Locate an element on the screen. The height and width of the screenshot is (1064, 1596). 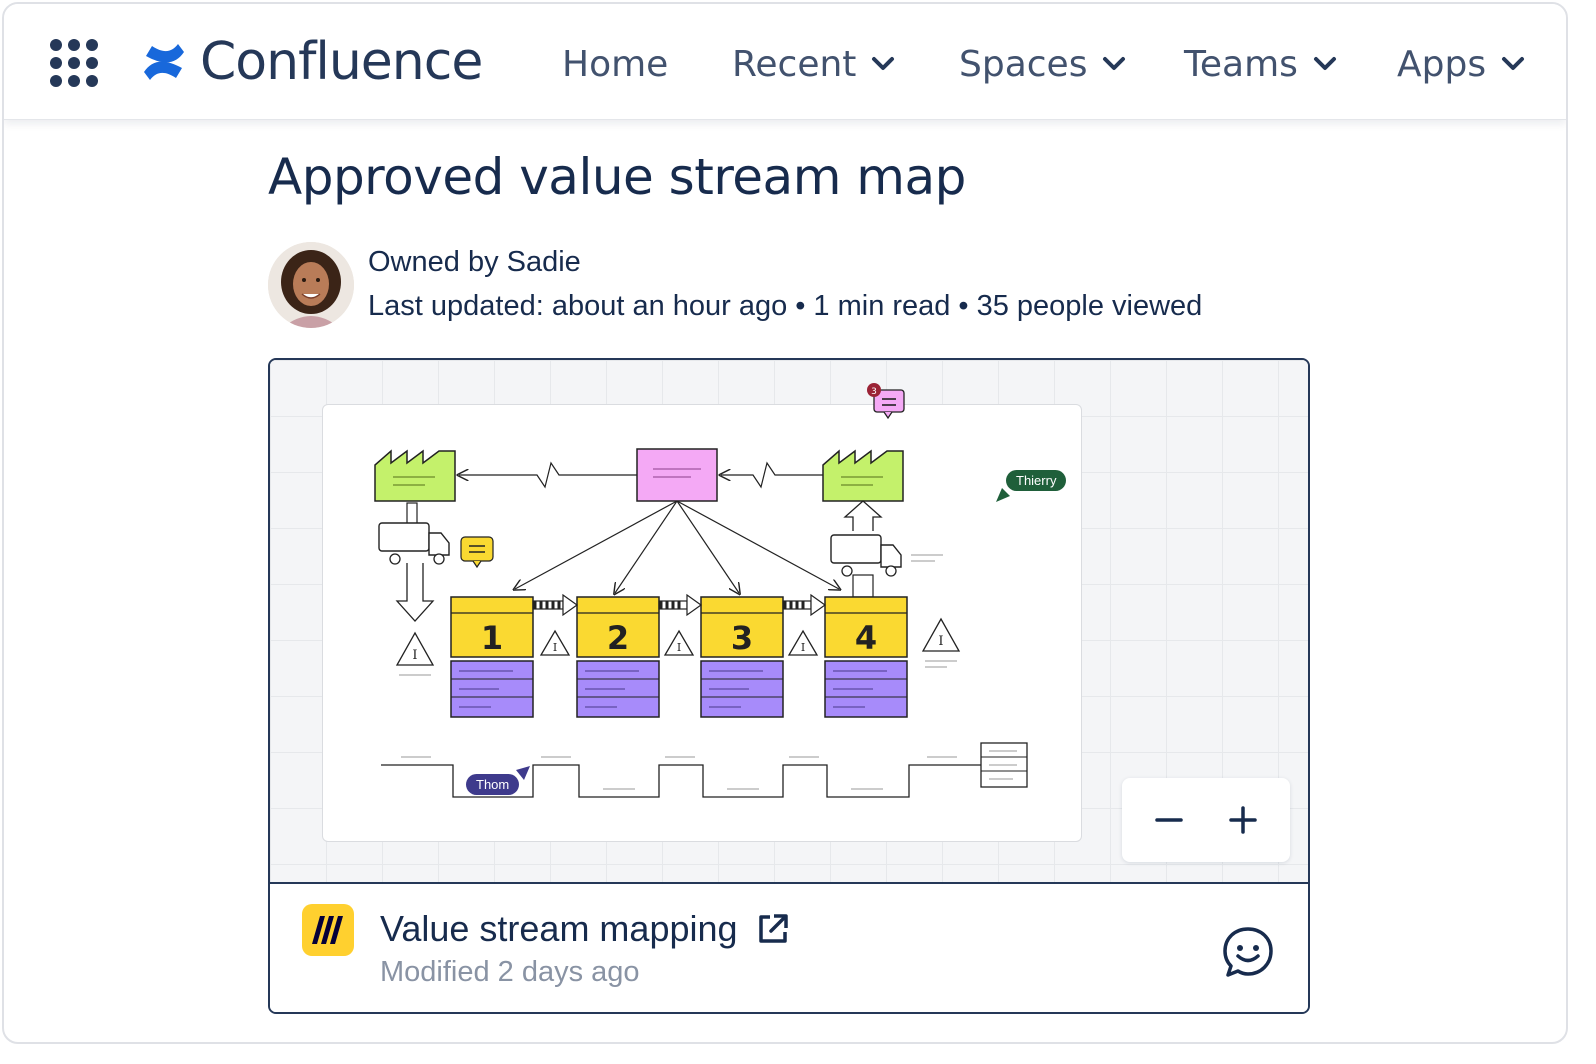
customer-factory is located at coordinates (863, 475).